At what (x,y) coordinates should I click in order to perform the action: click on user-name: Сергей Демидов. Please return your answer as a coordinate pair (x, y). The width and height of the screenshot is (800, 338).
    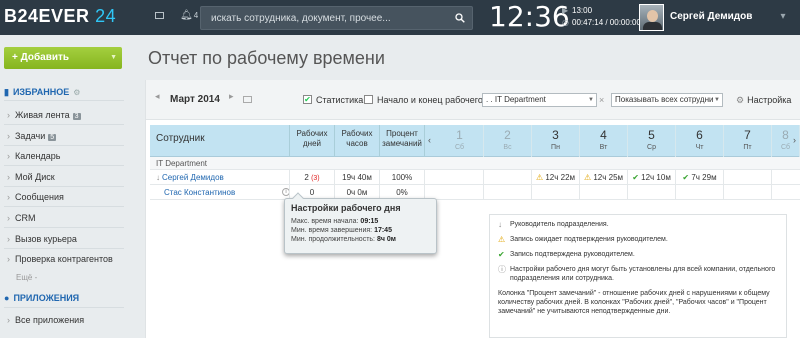
    Looking at the image, I should click on (711, 16).